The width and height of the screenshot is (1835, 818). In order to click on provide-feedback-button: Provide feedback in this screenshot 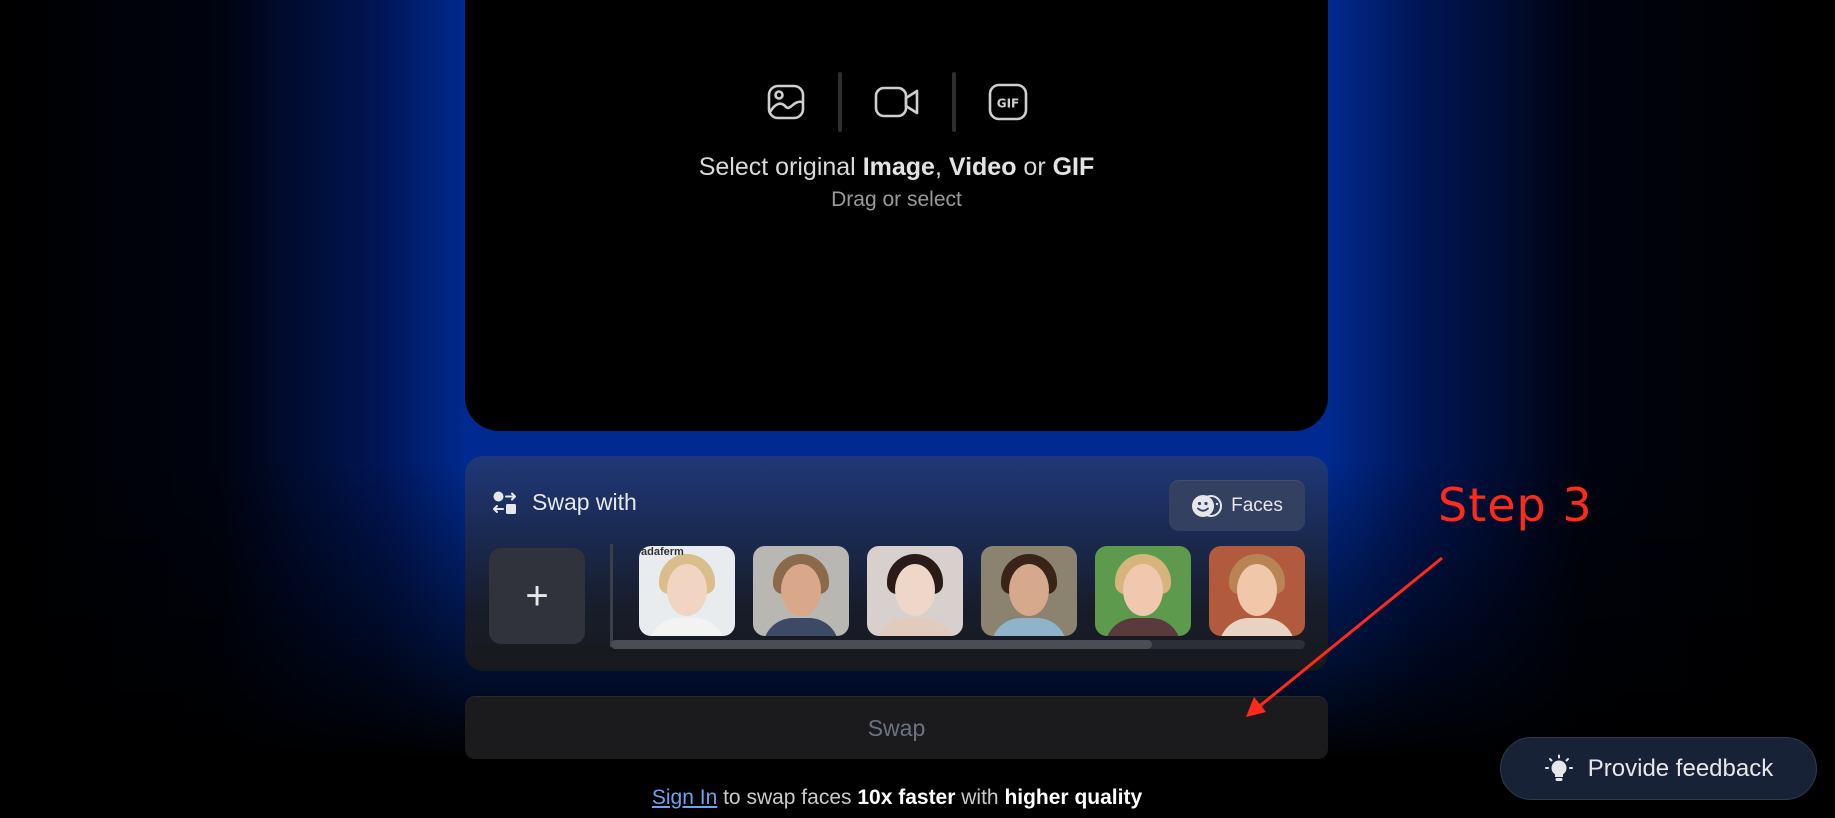, I will do `click(1658, 768)`.